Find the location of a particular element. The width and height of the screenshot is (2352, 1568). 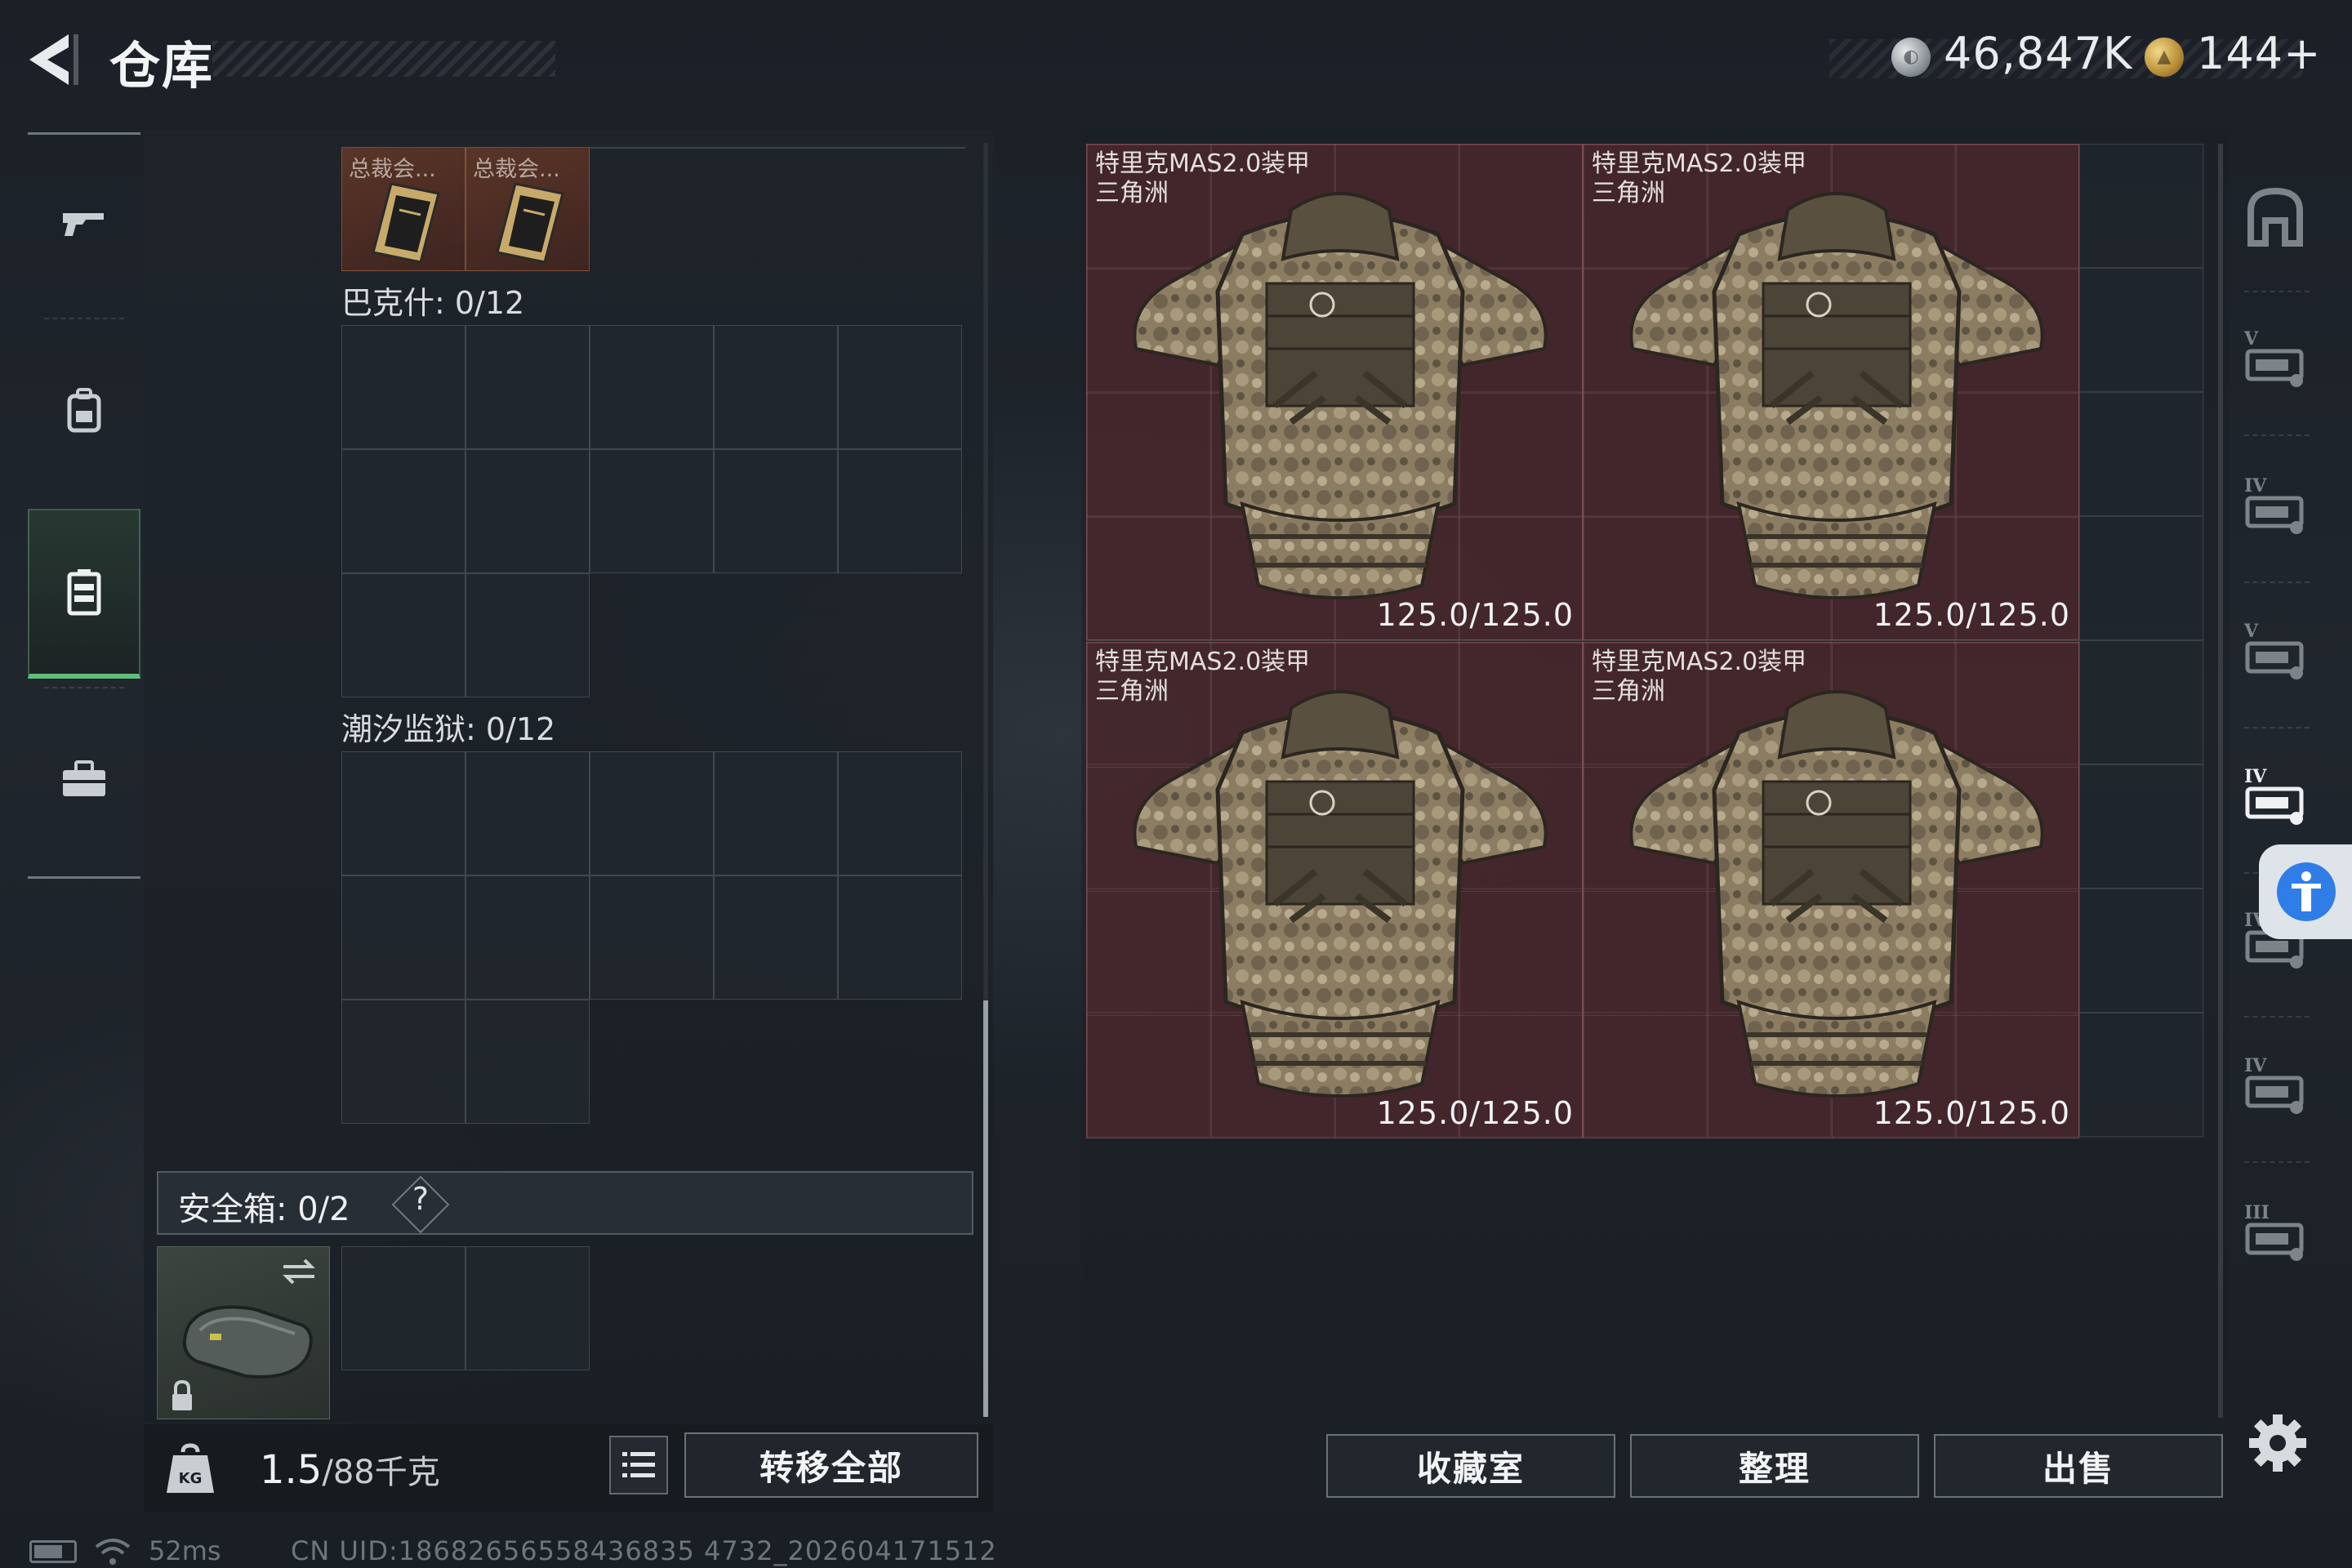

chest-rig-icon is located at coordinates (84, 592).